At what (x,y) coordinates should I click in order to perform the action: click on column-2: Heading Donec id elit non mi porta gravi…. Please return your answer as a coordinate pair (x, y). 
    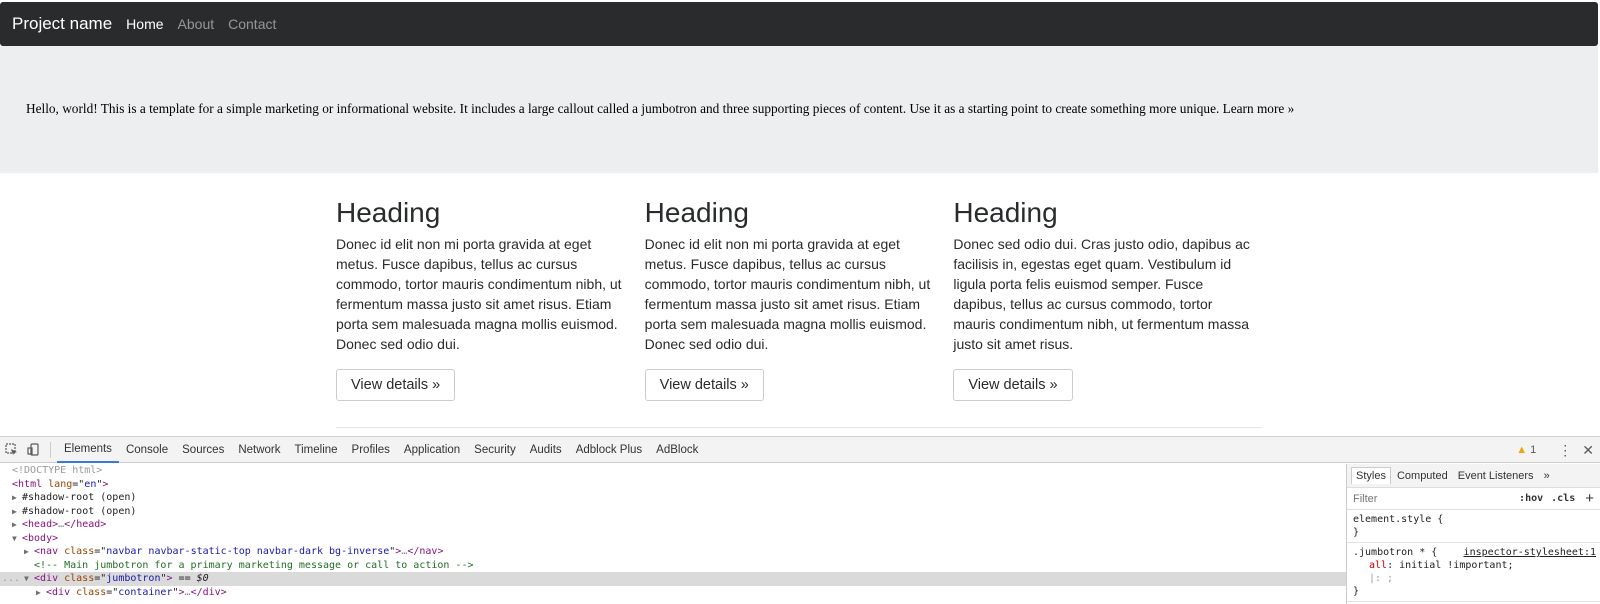
    Looking at the image, I should click on (799, 298).